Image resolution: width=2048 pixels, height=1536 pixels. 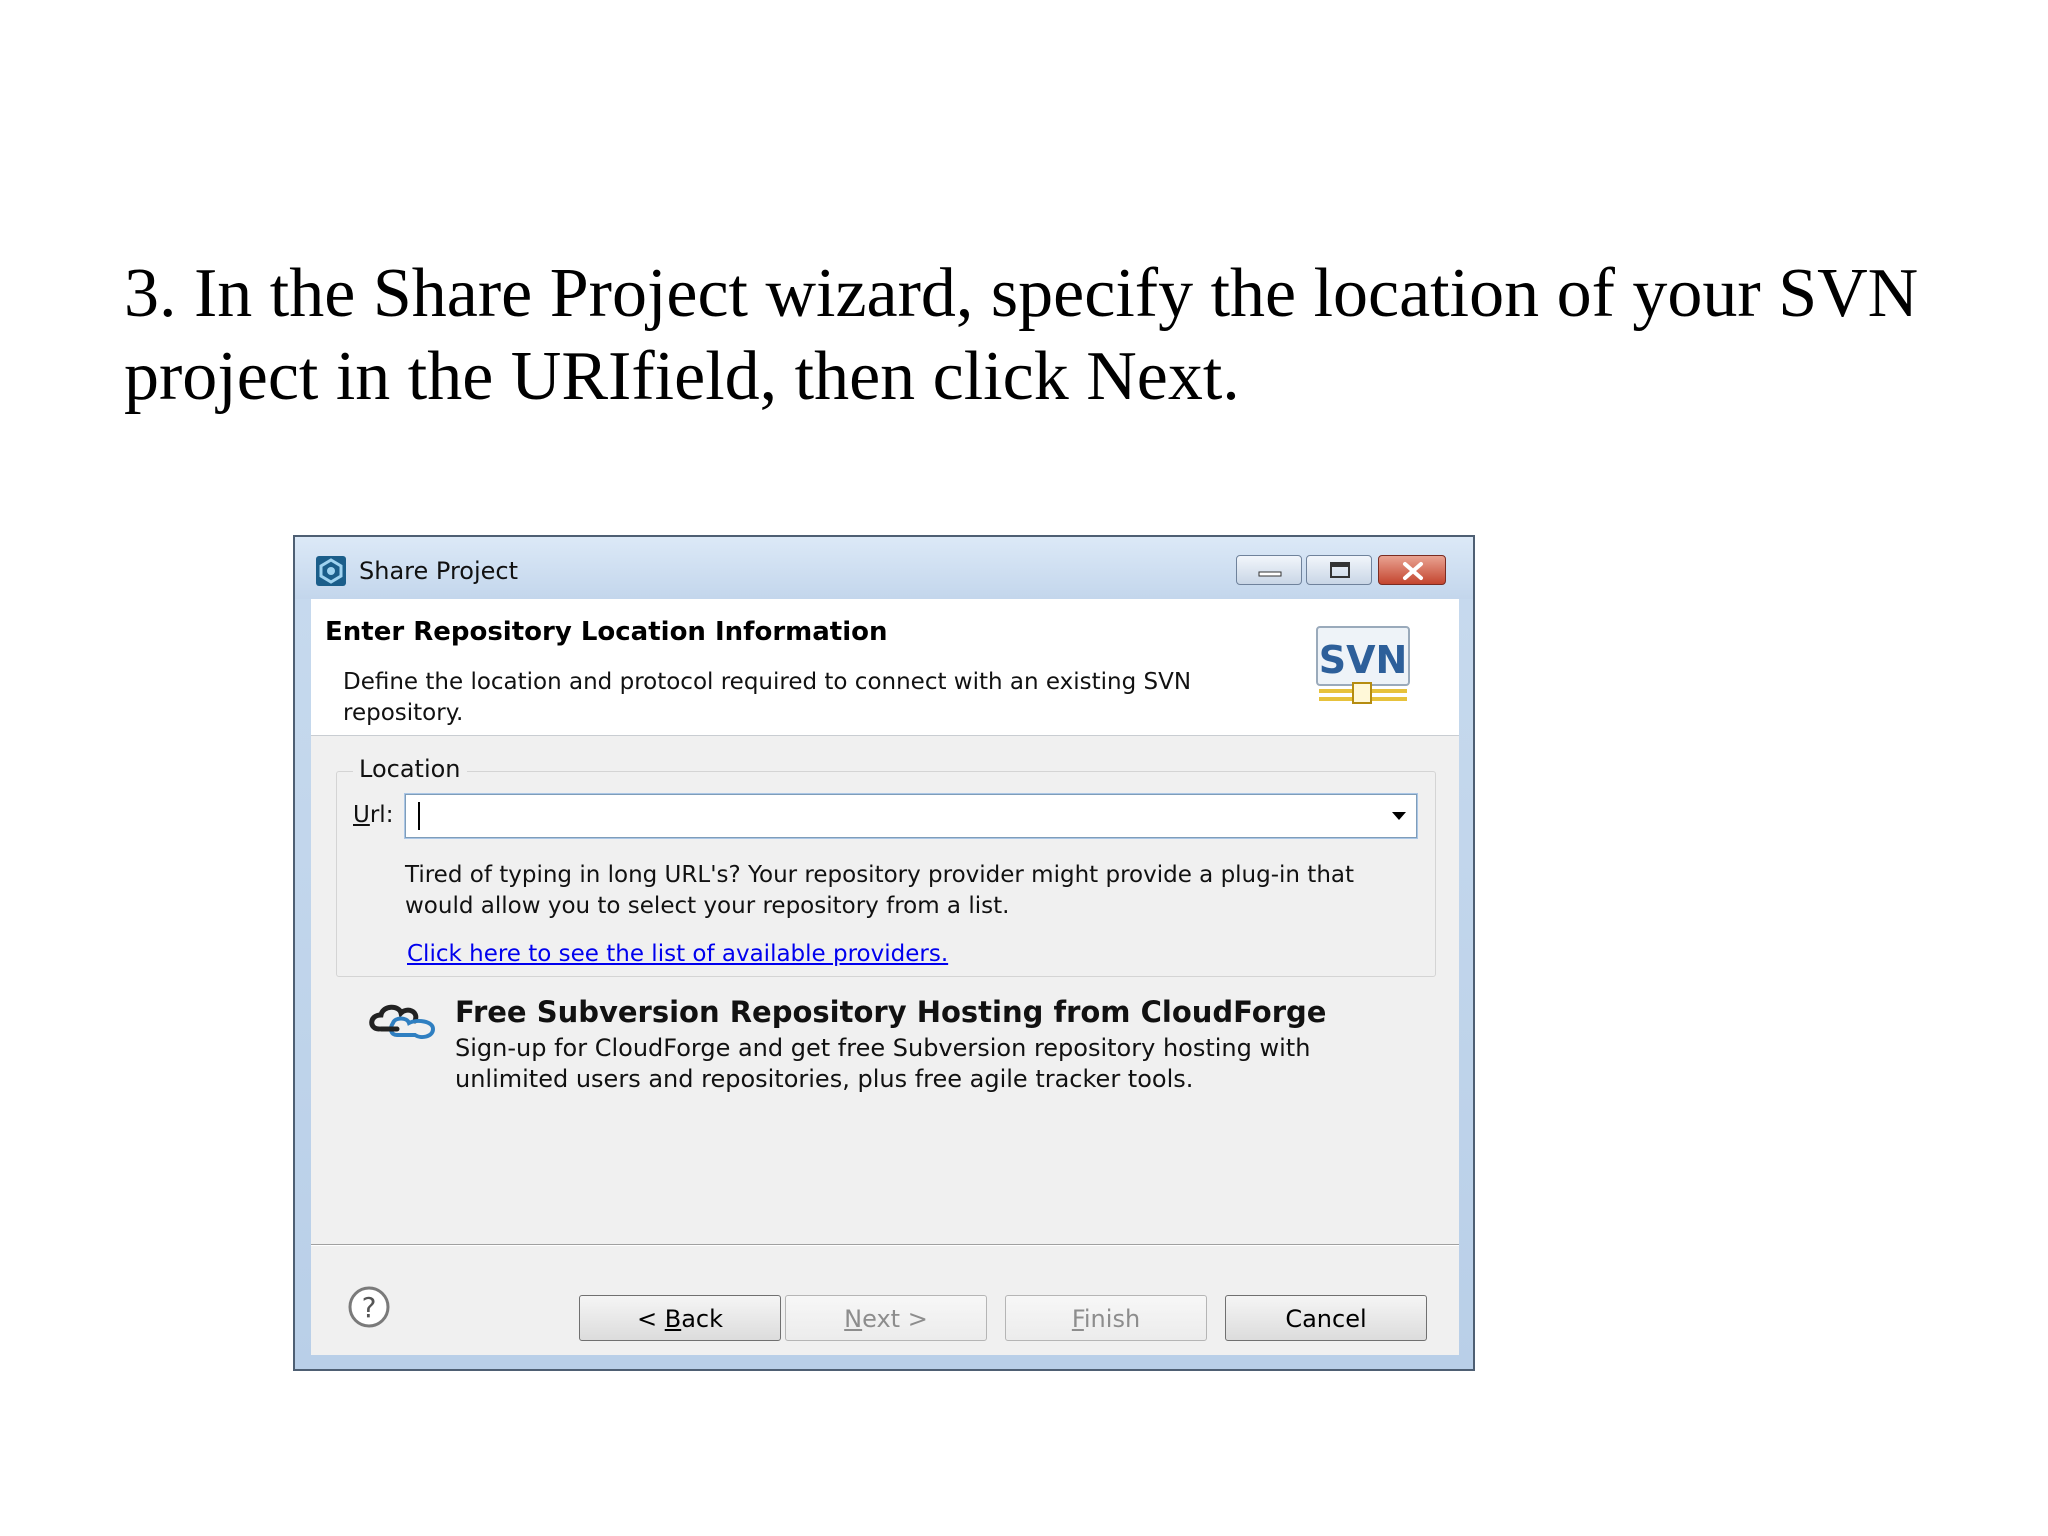 I want to click on next-button: Next >, so click(x=886, y=1318).